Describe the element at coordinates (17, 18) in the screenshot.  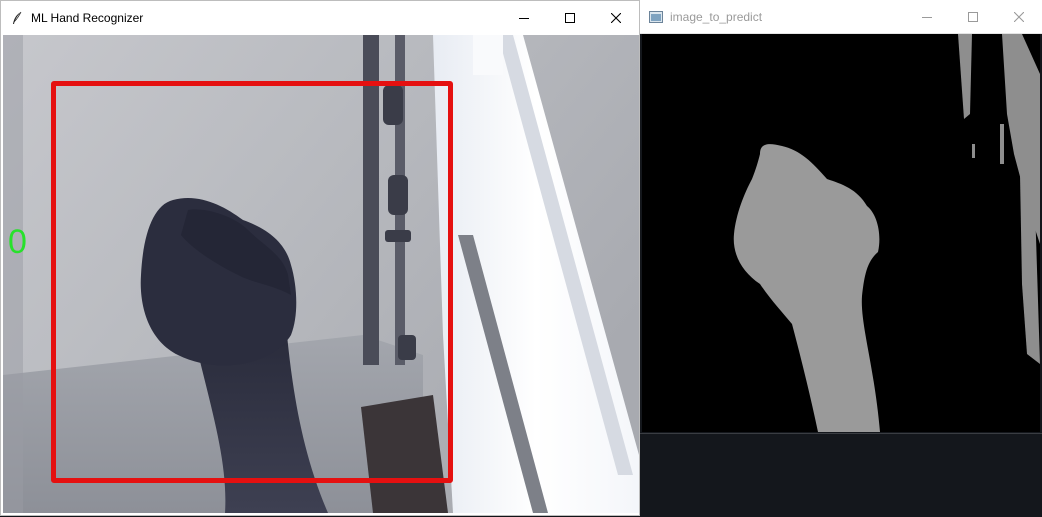
I see `feather-icon` at that location.